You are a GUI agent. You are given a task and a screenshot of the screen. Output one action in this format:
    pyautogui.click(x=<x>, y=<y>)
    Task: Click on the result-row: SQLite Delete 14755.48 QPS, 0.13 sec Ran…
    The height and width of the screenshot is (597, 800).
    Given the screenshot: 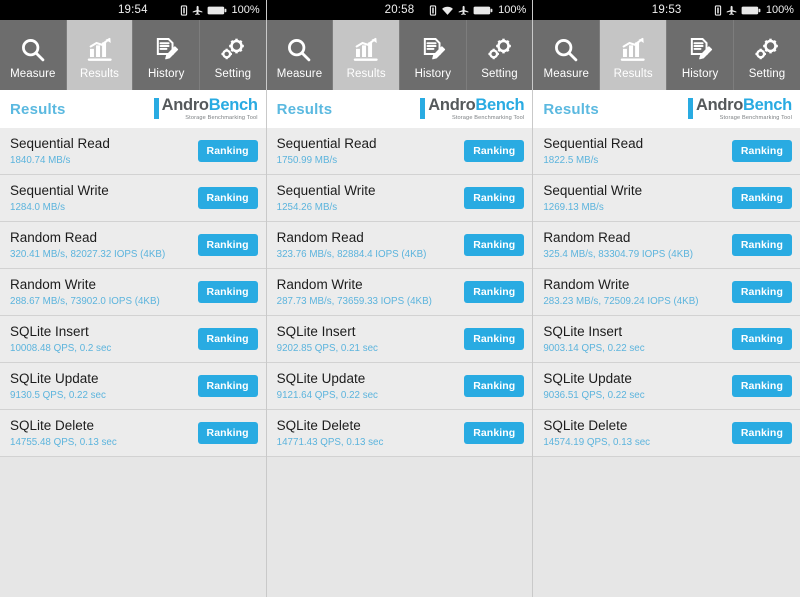 What is the action you would take?
    pyautogui.click(x=133, y=433)
    